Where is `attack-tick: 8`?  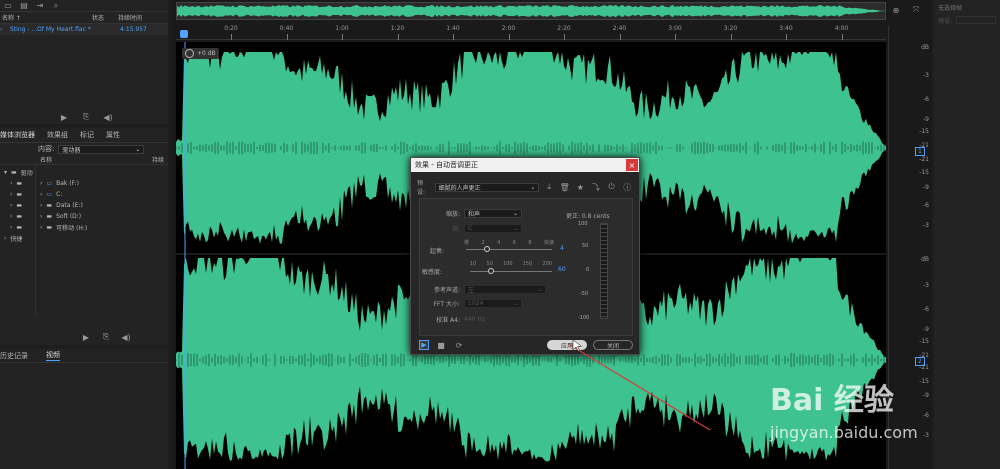
attack-tick: 8 is located at coordinates (530, 242).